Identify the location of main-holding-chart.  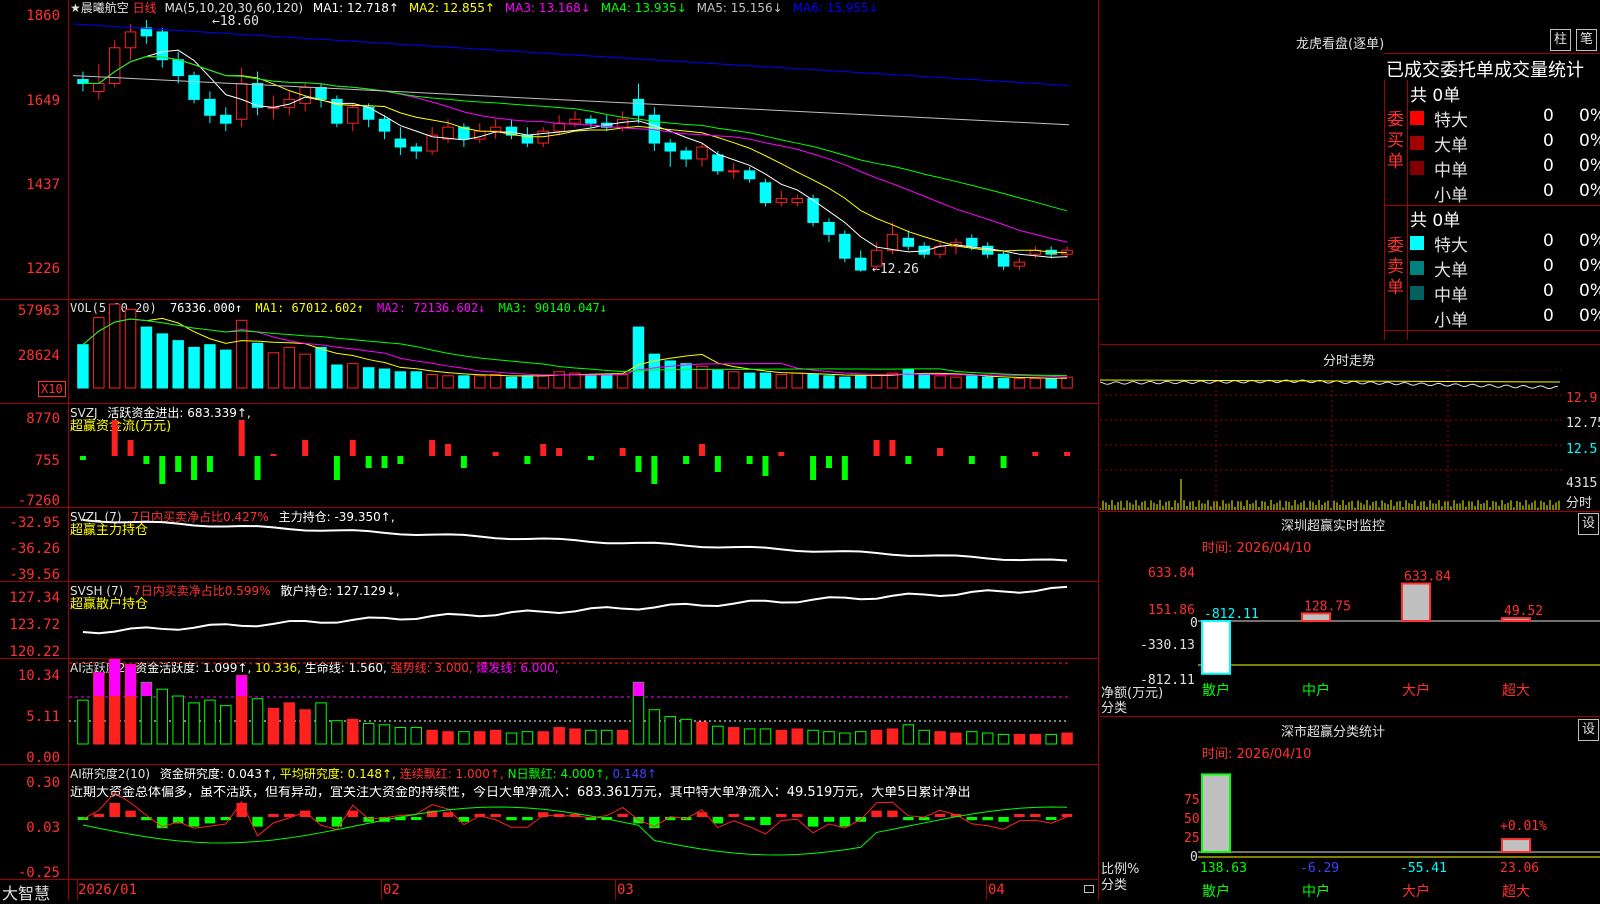
(583, 544).